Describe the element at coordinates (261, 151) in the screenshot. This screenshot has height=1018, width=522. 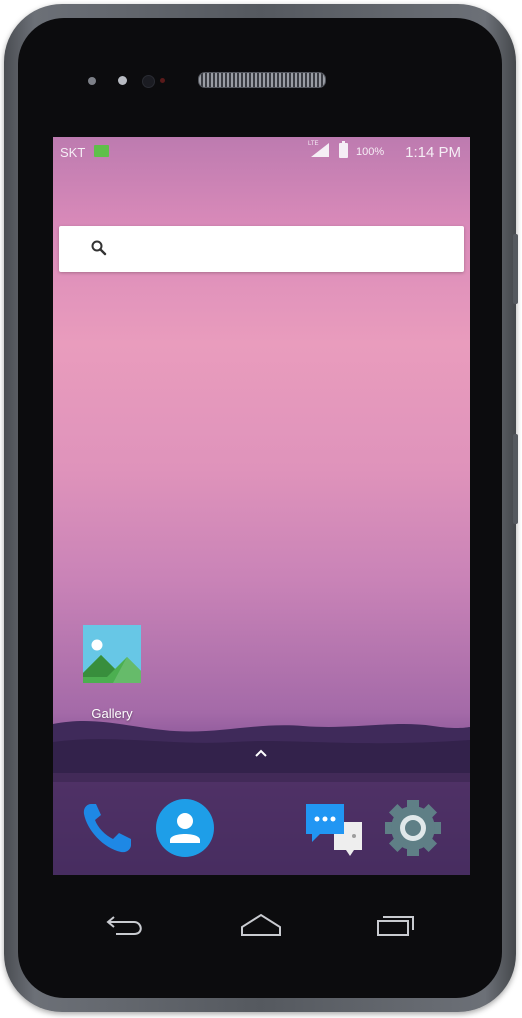
I see `status-bar: SKT LTE 100% 1:14 PM` at that location.